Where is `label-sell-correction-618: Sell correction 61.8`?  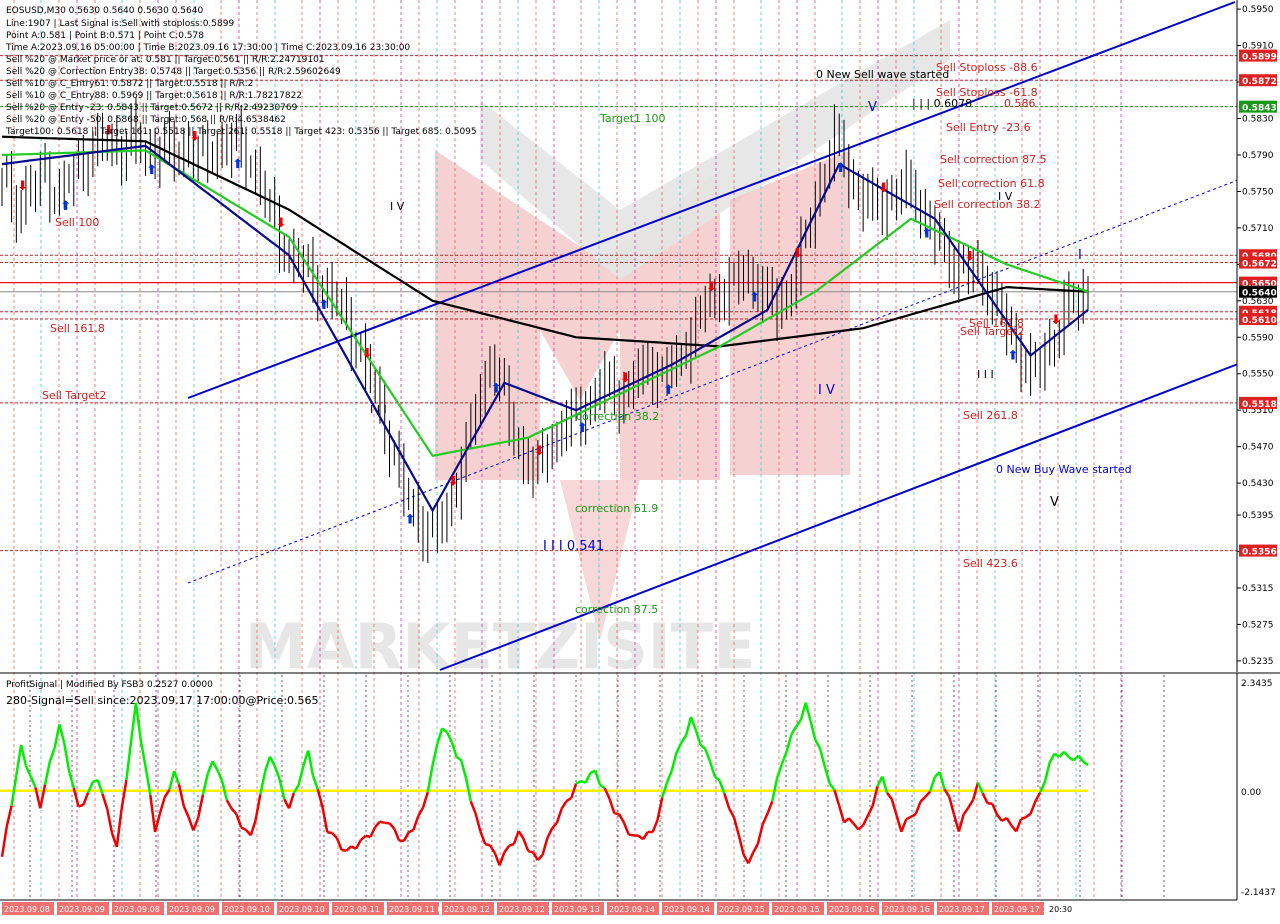
label-sell-correction-618: Sell correction 61.8 is located at coordinates (991, 183).